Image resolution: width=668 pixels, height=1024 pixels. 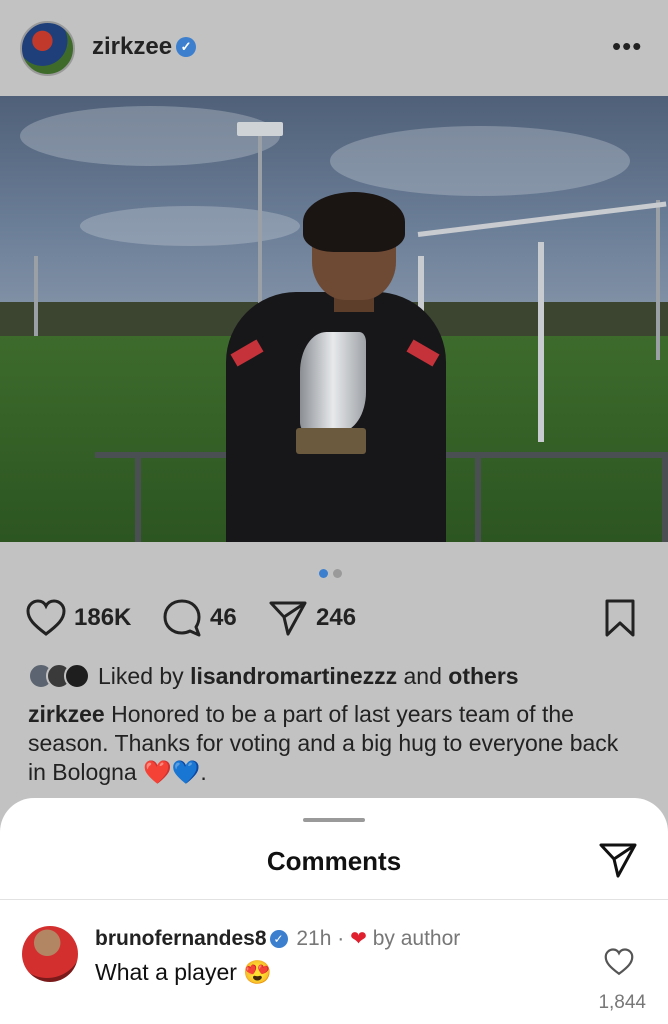 I want to click on red-heart-emoji: ❤️, so click(x=157, y=772).